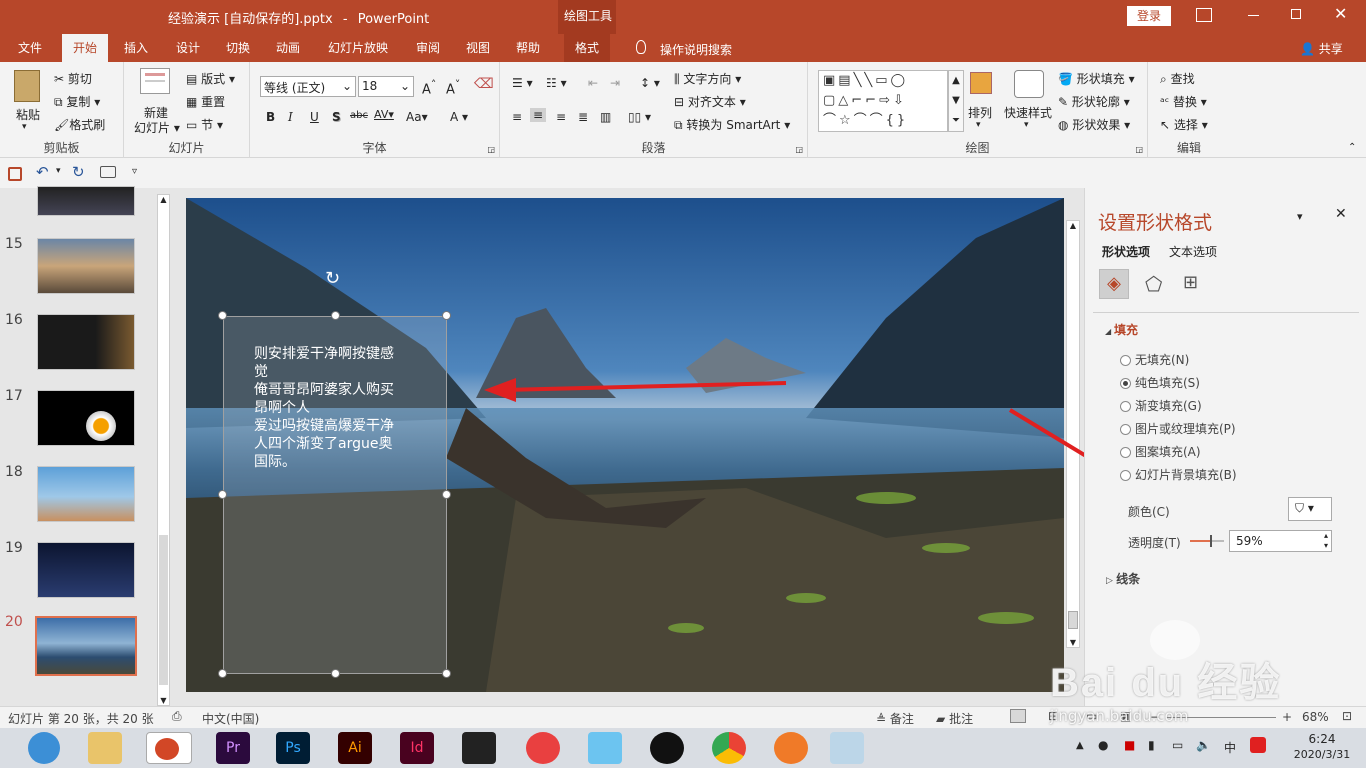 This screenshot has width=1366, height=768. I want to click on undo-icon: ↶, so click(42, 172).